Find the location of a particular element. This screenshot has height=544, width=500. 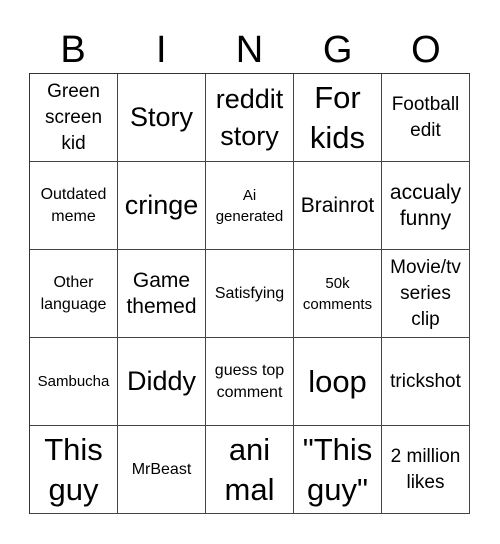

bingo-header: B I N G O is located at coordinates (249, 50).